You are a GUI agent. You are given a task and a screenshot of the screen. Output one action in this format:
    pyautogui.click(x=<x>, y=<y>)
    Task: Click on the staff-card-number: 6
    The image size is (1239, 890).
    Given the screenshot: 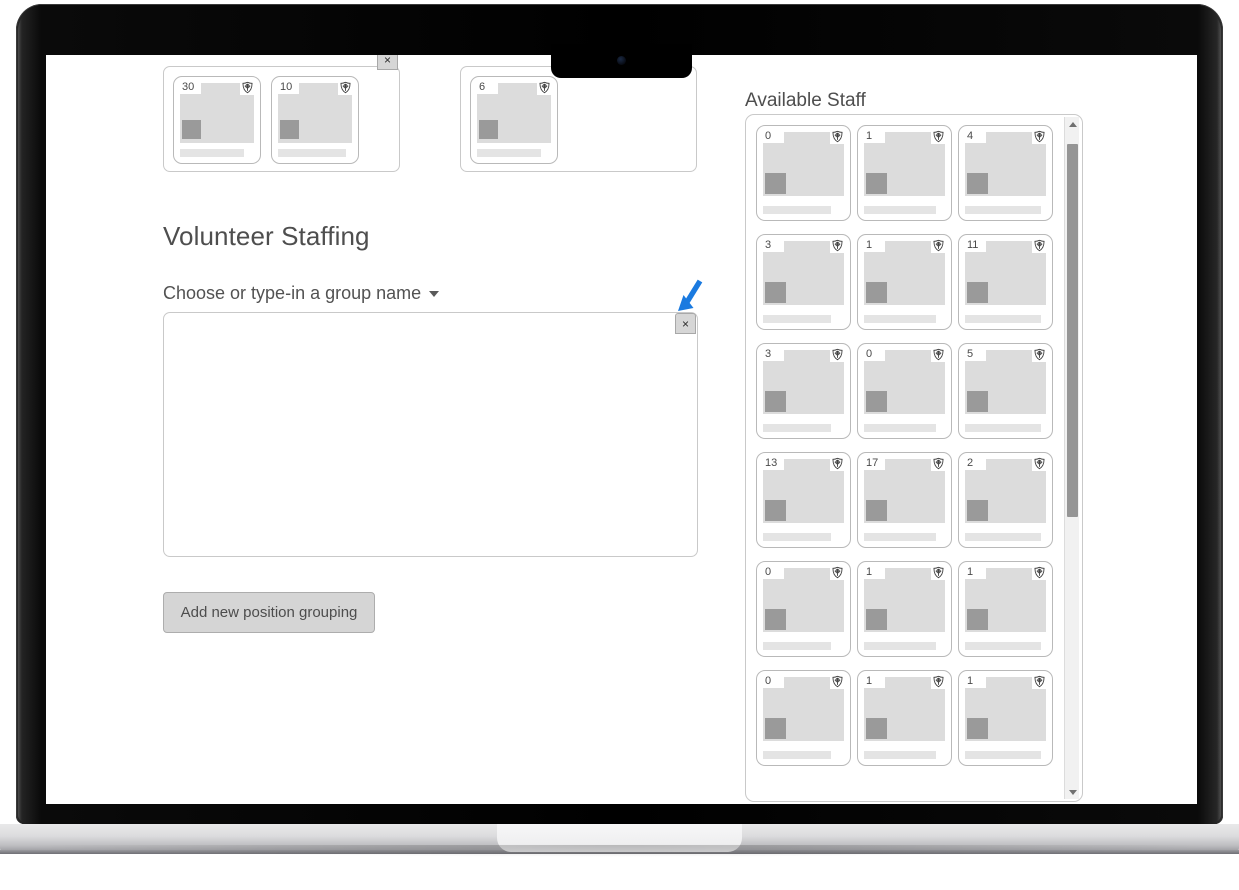 What is the action you would take?
    pyautogui.click(x=487, y=87)
    